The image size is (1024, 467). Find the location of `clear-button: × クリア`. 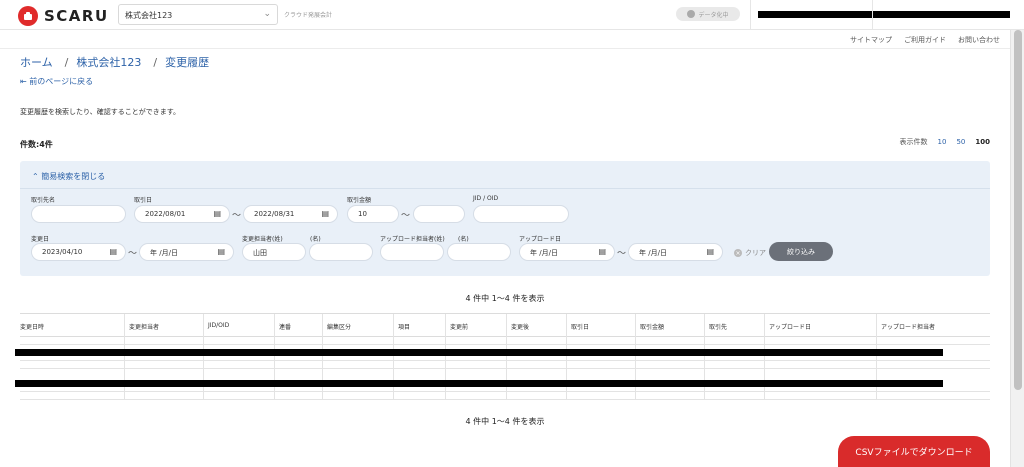

clear-button: × クリア is located at coordinates (750, 253).